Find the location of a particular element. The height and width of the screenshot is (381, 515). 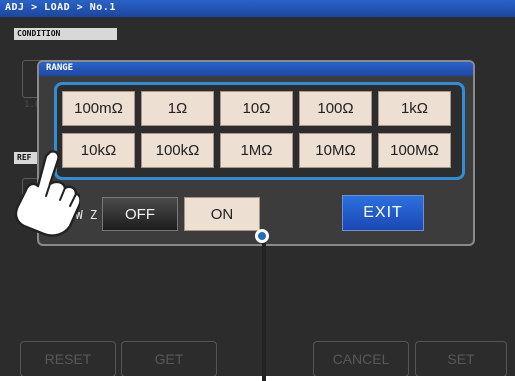

low-z-off-button: OFF is located at coordinates (140, 214).